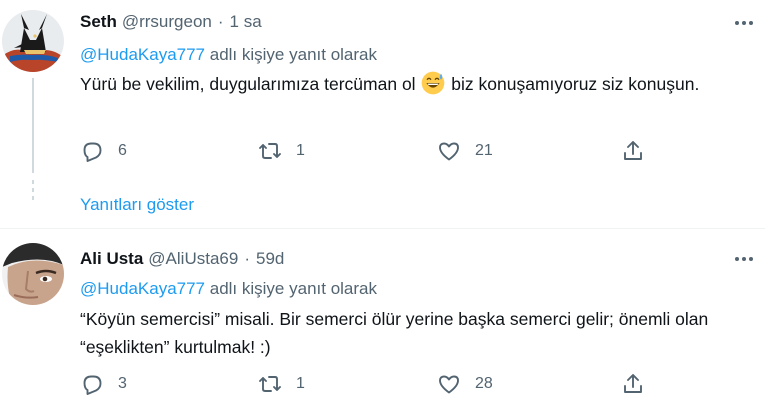  I want to click on tweet-header: Ali Usta @AliUsta69 · 59d, so click(182, 259).